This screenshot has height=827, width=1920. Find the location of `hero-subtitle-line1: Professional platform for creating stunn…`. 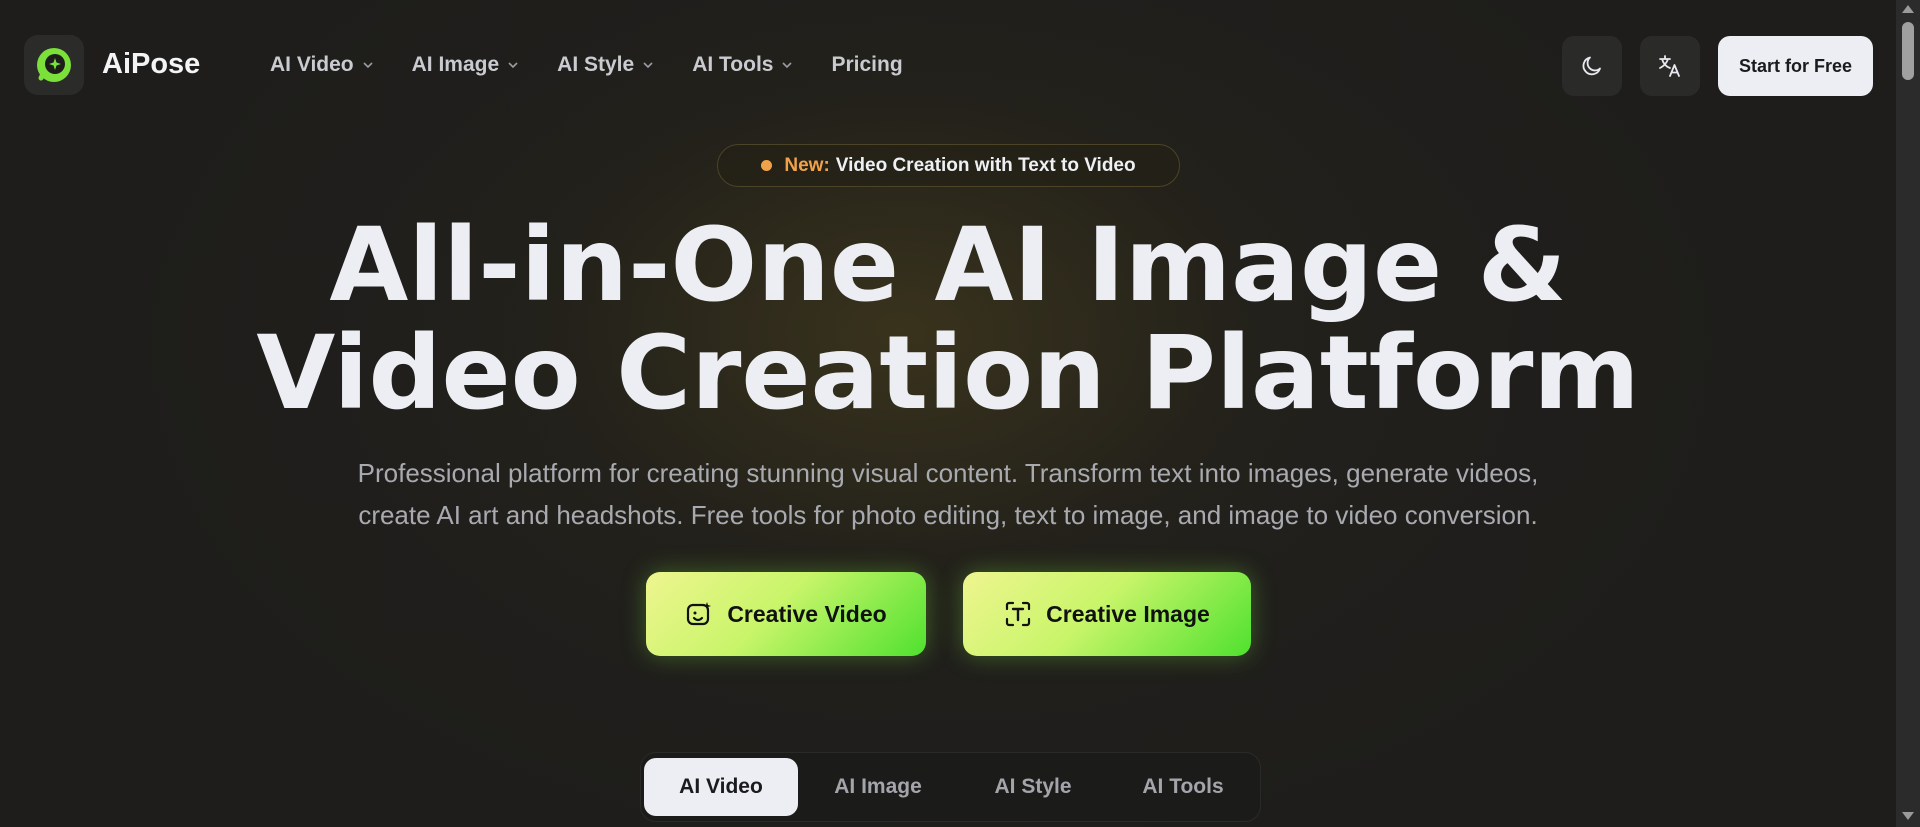

hero-subtitle-line1: Professional platform for creating stunn… is located at coordinates (948, 473).